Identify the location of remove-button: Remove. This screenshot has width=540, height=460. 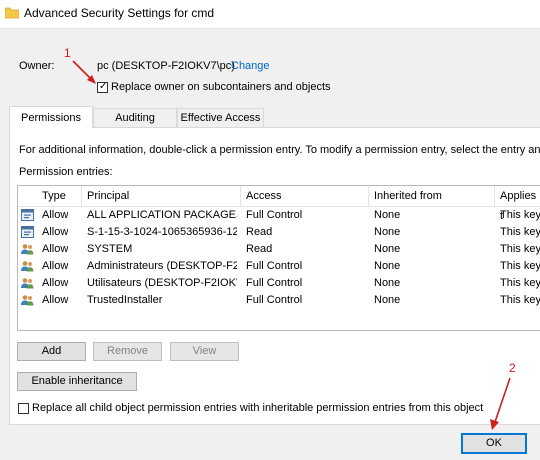
(127, 351).